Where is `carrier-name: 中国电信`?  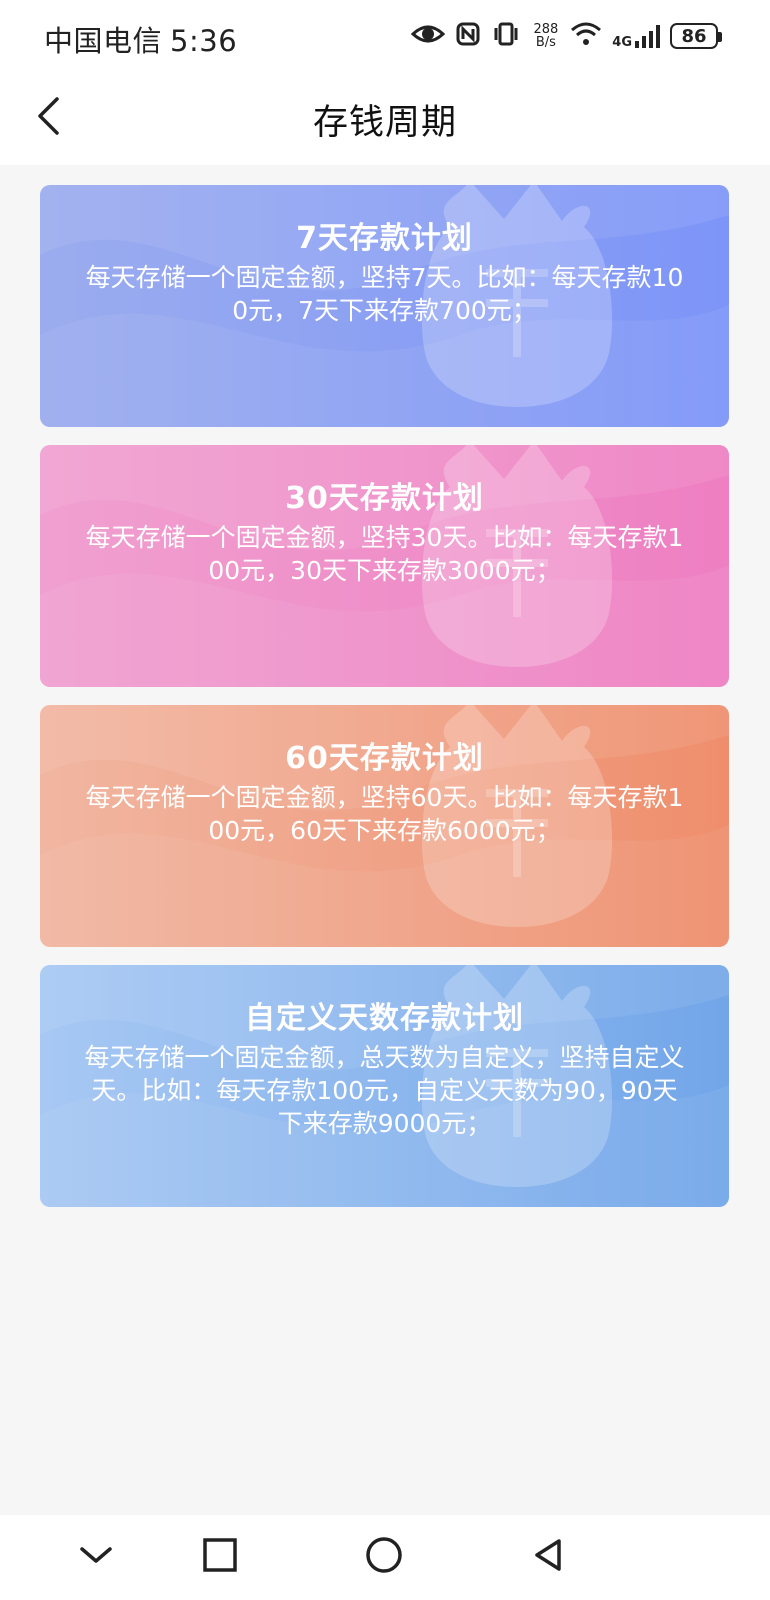 carrier-name: 中国电信 is located at coordinates (103, 41).